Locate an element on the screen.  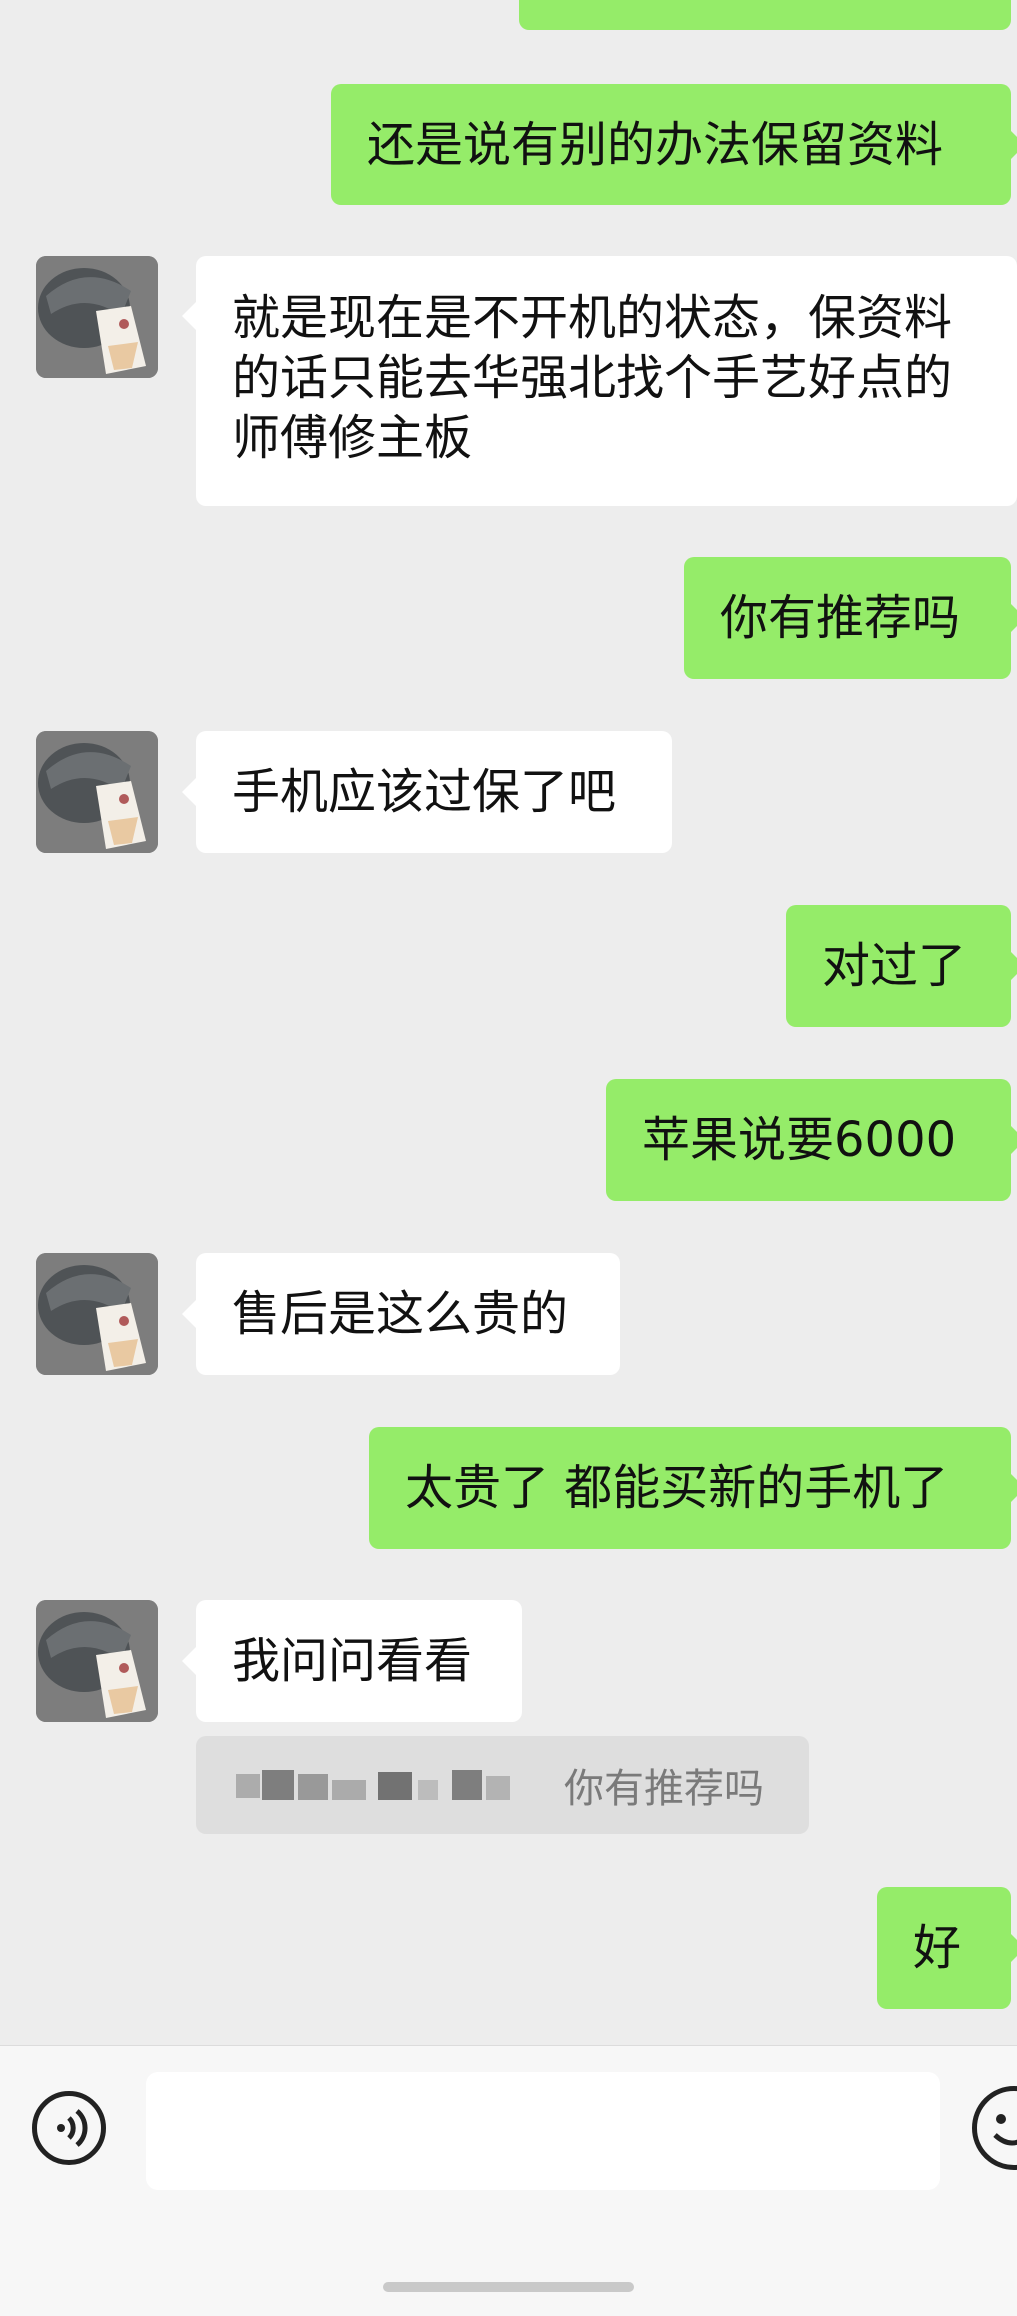
sent-message: 好 is located at coordinates (947, 1948).